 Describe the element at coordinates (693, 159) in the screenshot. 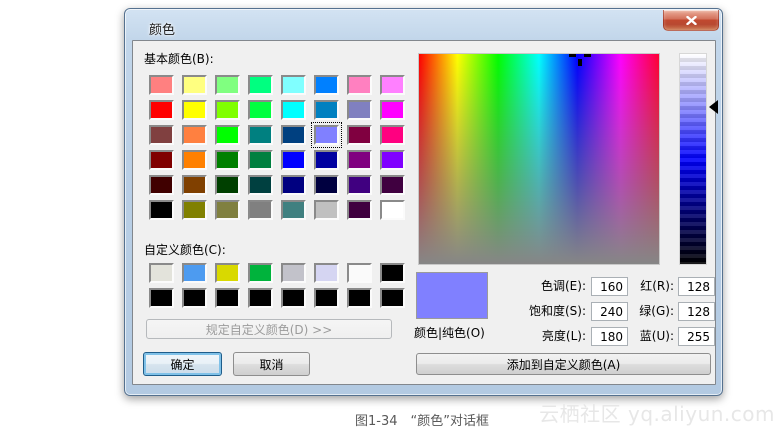

I see `luminance-slider` at that location.